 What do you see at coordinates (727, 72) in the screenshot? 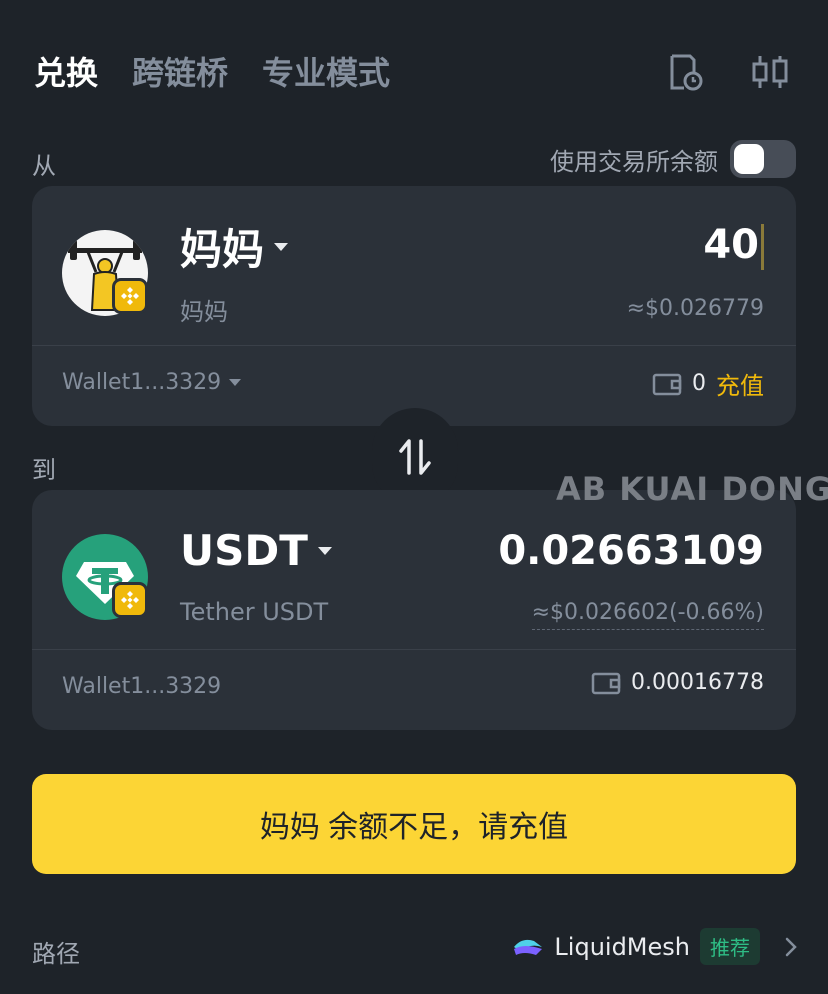
I see `top-actions` at bounding box center [727, 72].